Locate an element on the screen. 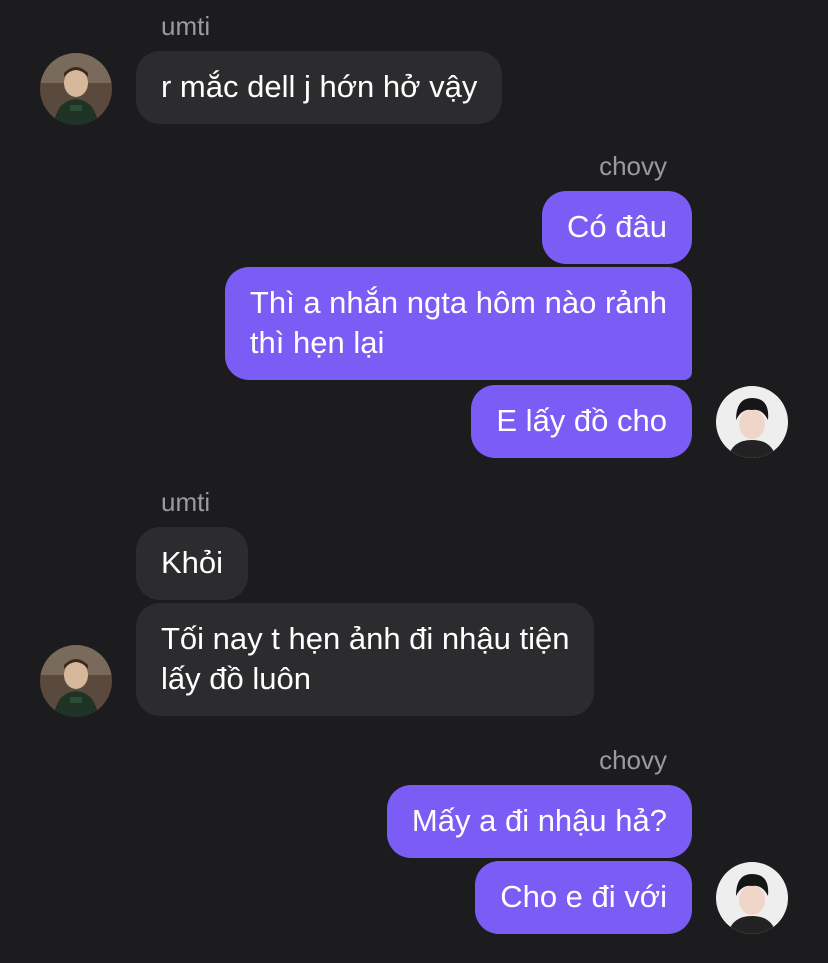  message-bubble-incoming: r mắc dell j hớn hở vậy is located at coordinates (319, 87).